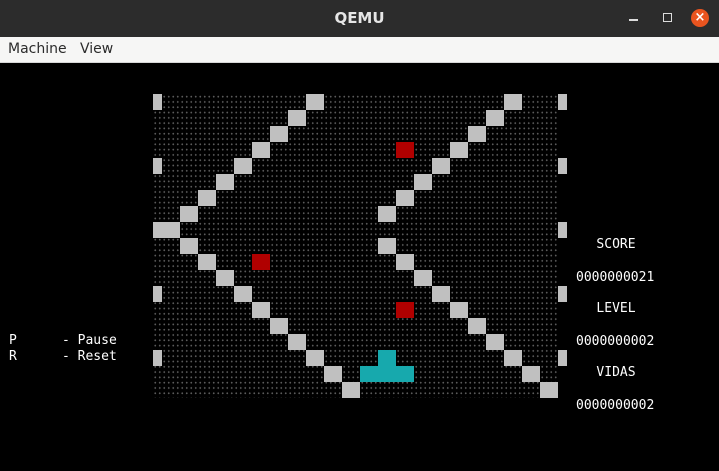 The width and height of the screenshot is (719, 471). What do you see at coordinates (615, 277) in the screenshot?
I see `score-value: 0000000021` at bounding box center [615, 277].